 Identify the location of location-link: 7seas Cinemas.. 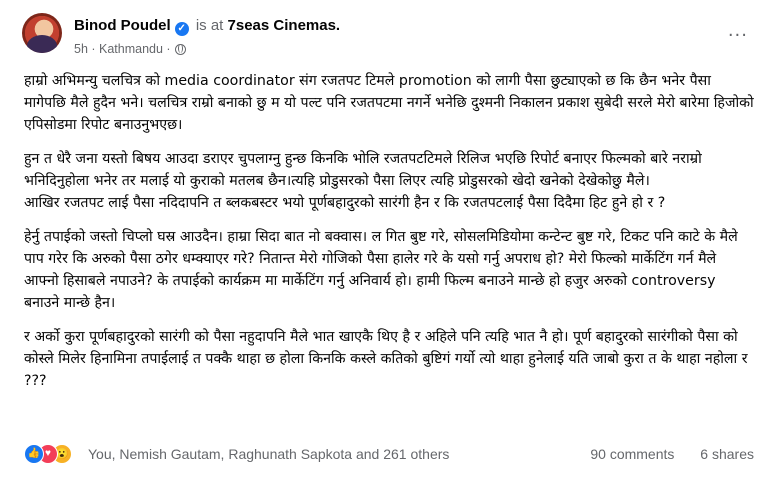
(284, 25).